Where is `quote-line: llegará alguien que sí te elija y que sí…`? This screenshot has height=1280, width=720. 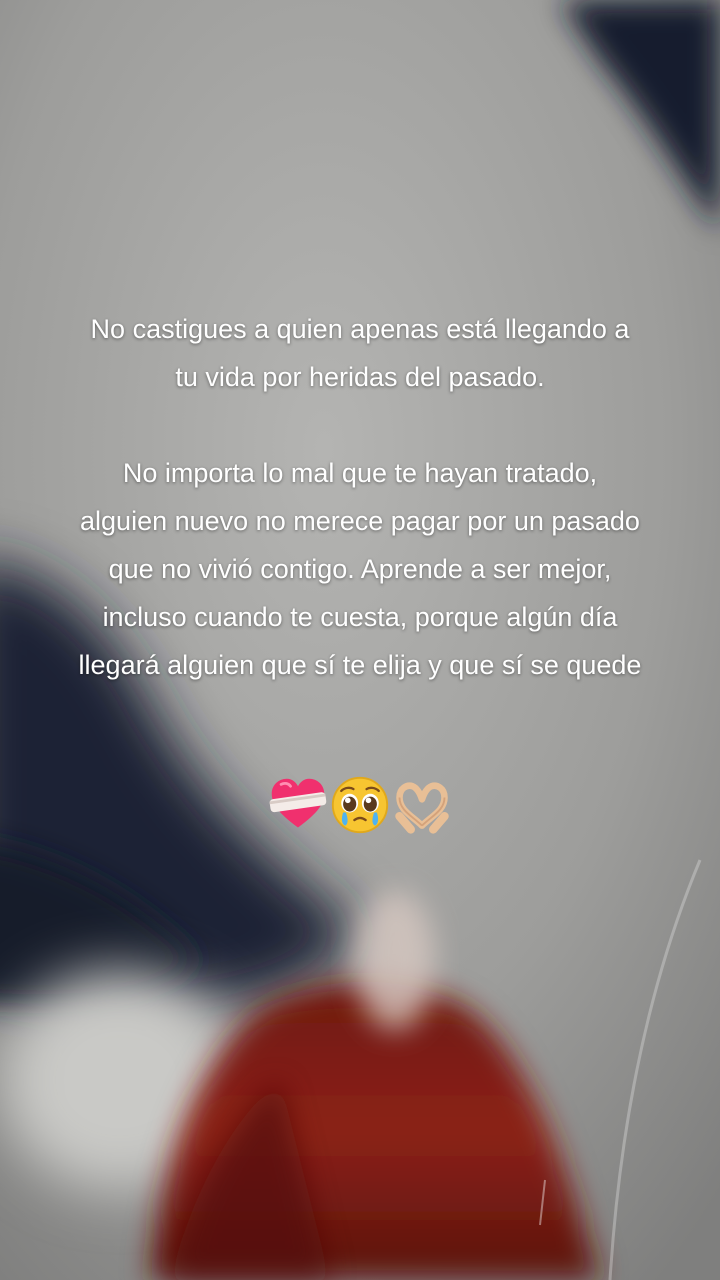 quote-line: llegará alguien que sí te elija y que sí… is located at coordinates (360, 665).